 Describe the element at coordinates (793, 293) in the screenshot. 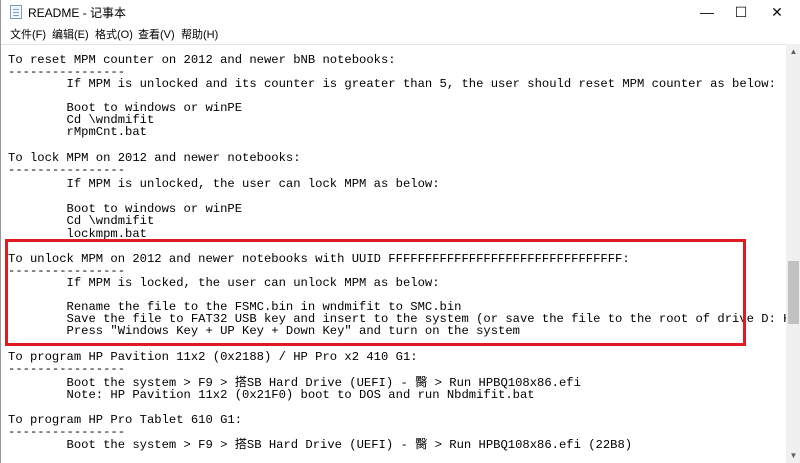

I see `scrollbar-thumb` at that location.